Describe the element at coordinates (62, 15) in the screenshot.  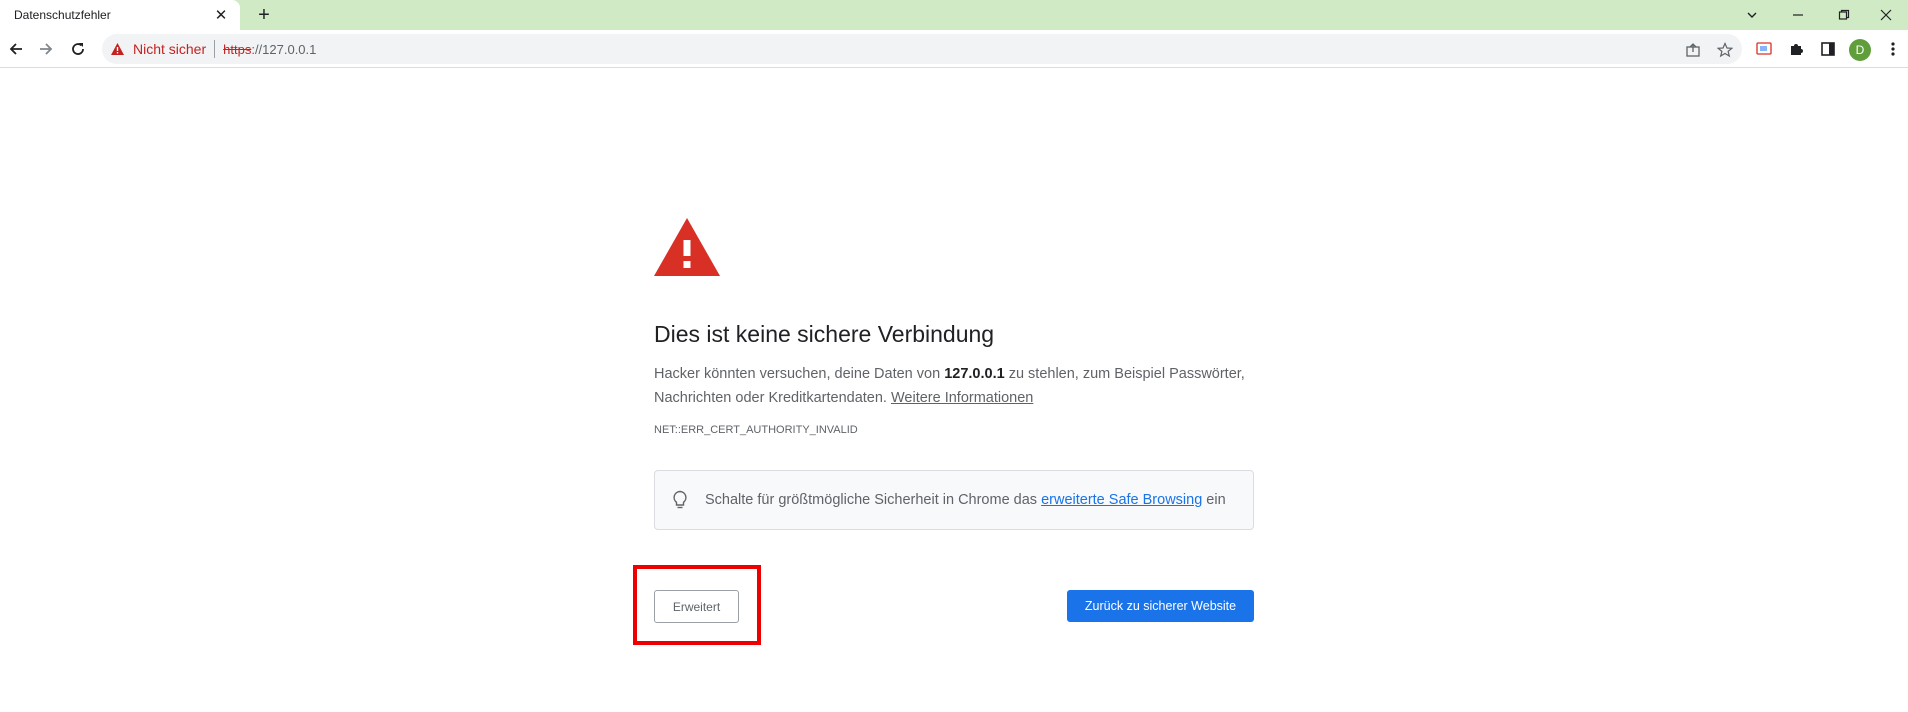
I see `tab-title: Datenschutzfehler` at that location.